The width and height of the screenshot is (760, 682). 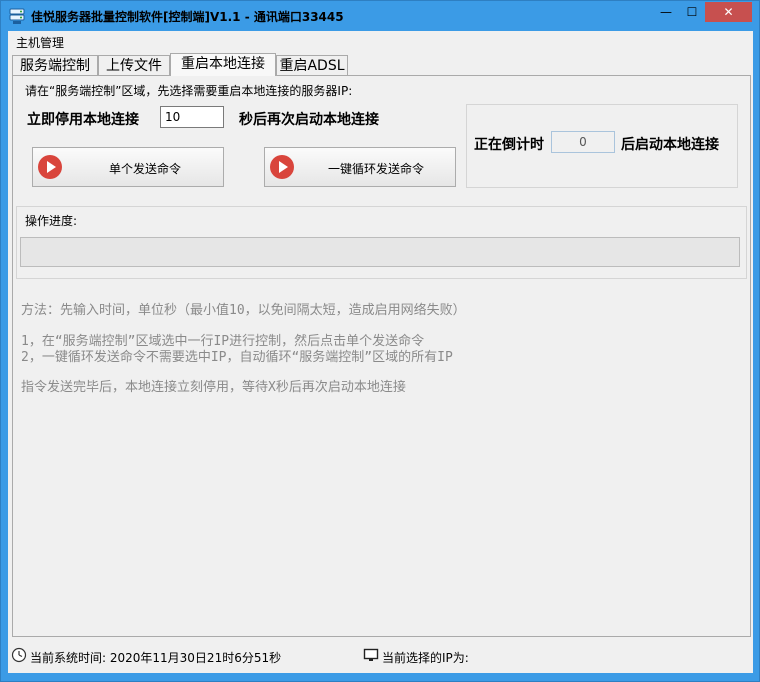 I want to click on progress-bar, so click(x=380, y=252).